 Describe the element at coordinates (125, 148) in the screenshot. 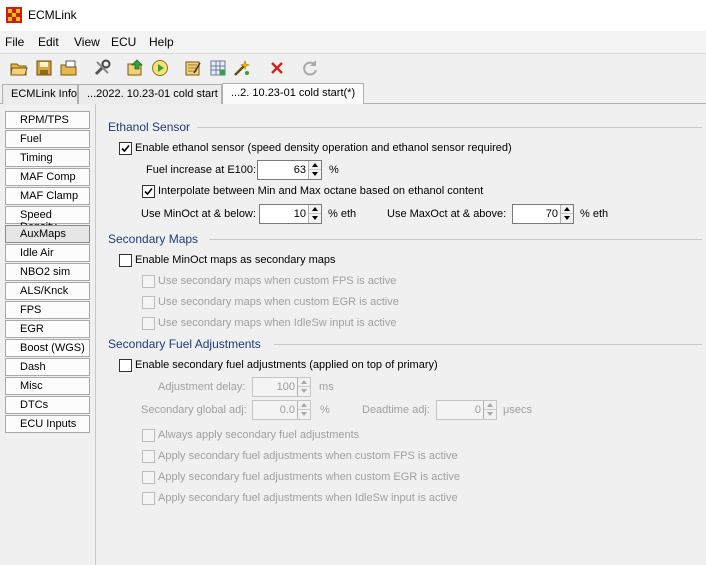

I see `enable-ethanol-checkbox` at that location.